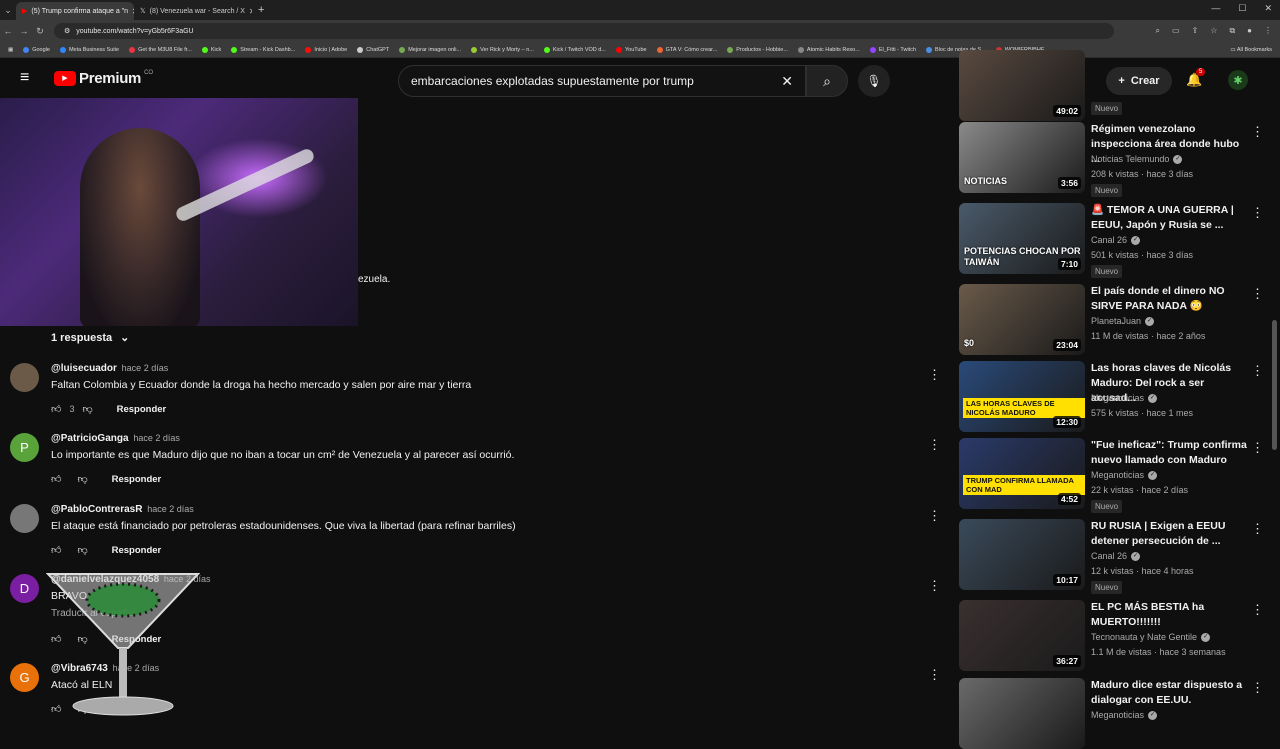  What do you see at coordinates (10, 50) in the screenshot?
I see `apps-icon: ▦` at bounding box center [10, 50].